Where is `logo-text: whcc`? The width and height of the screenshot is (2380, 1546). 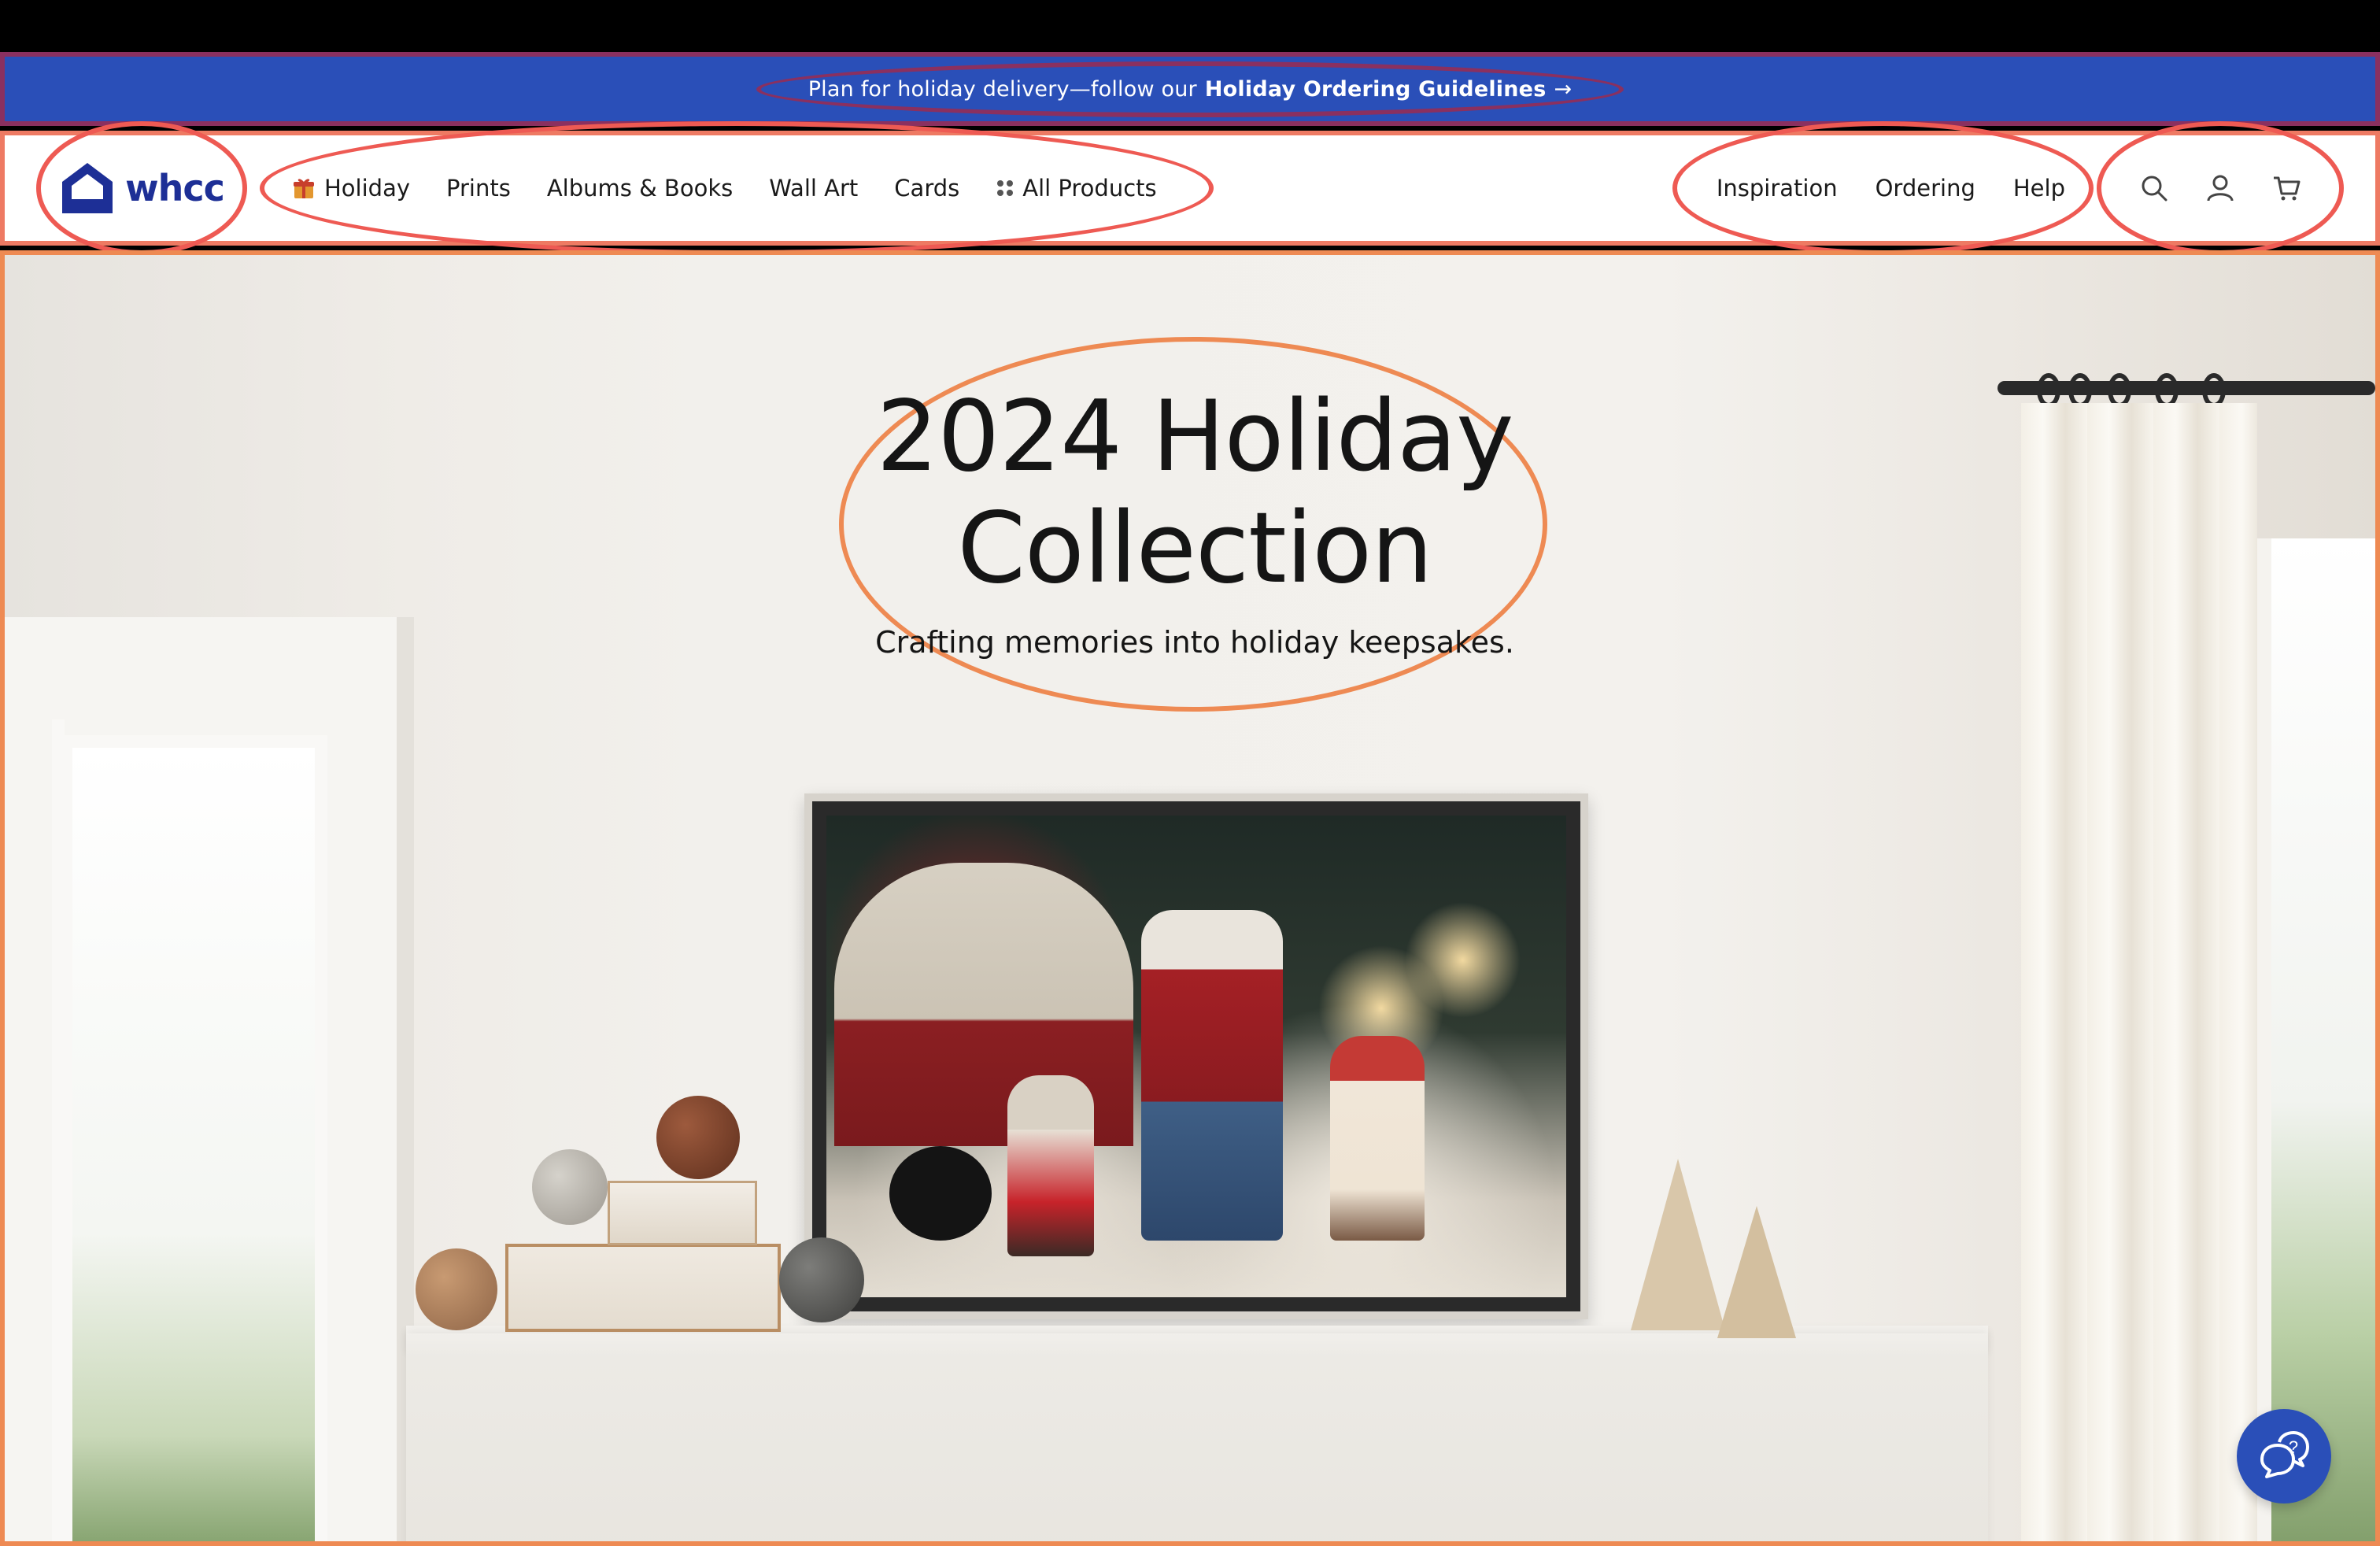 logo-text: whcc is located at coordinates (175, 188).